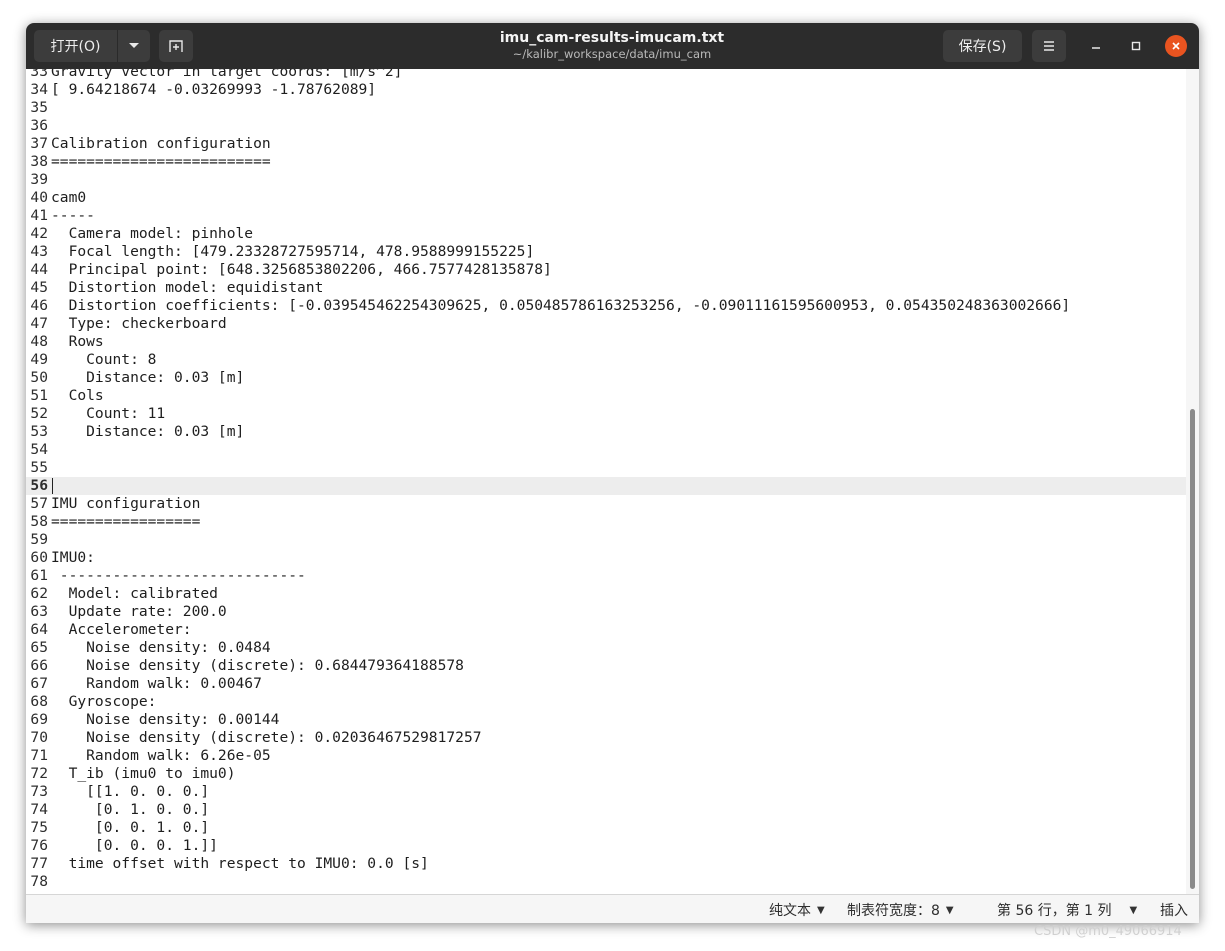 This screenshot has height=951, width=1225. Describe the element at coordinates (73, 557) in the screenshot. I see `line-text: IMU0:` at that location.